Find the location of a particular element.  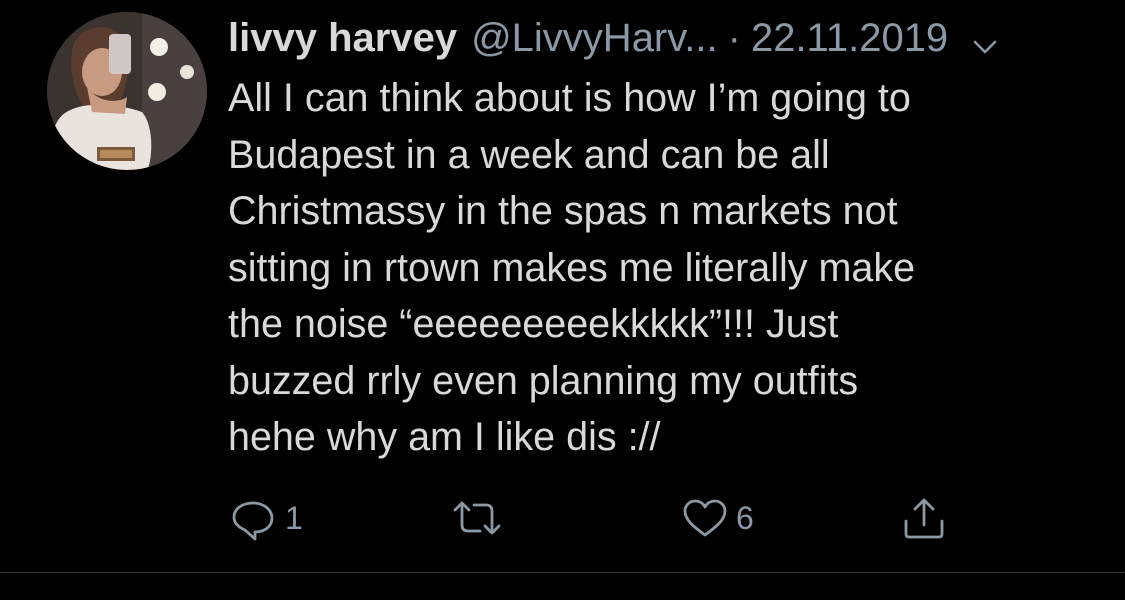

like-button: 6 is located at coordinates (717, 518).